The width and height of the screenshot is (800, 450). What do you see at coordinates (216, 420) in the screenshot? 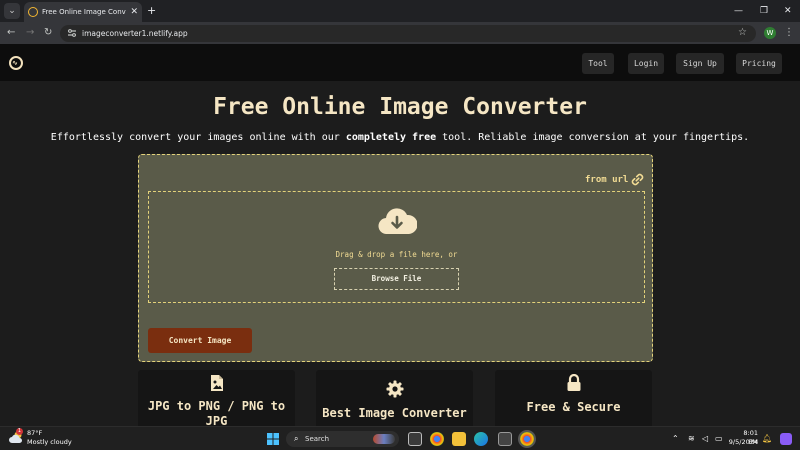
I see `feature-title-line2: JPG` at bounding box center [216, 420].